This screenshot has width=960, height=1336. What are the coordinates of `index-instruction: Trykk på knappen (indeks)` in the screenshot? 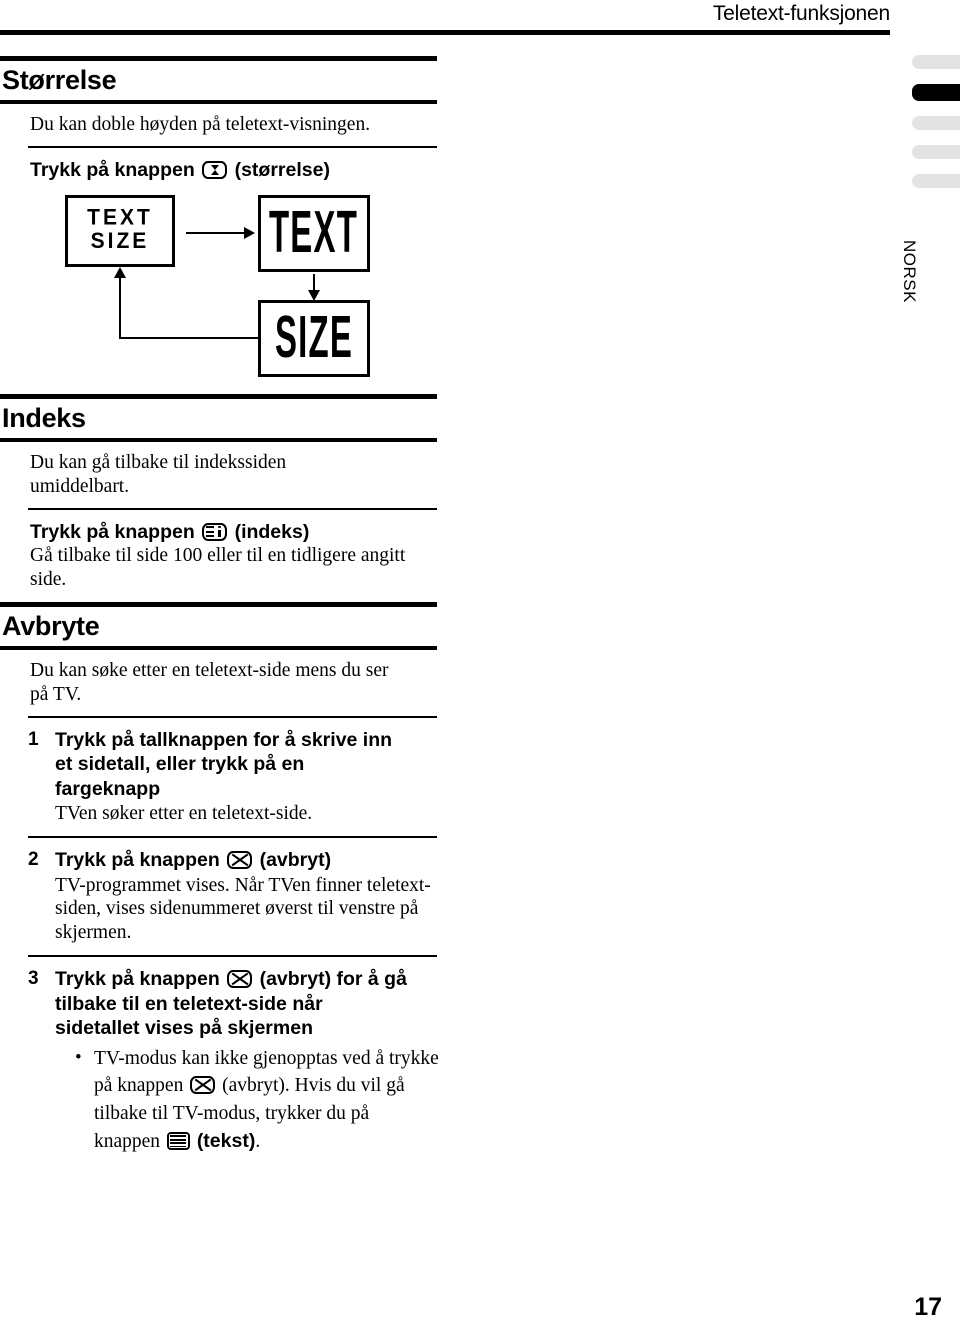 It's located at (220, 527).